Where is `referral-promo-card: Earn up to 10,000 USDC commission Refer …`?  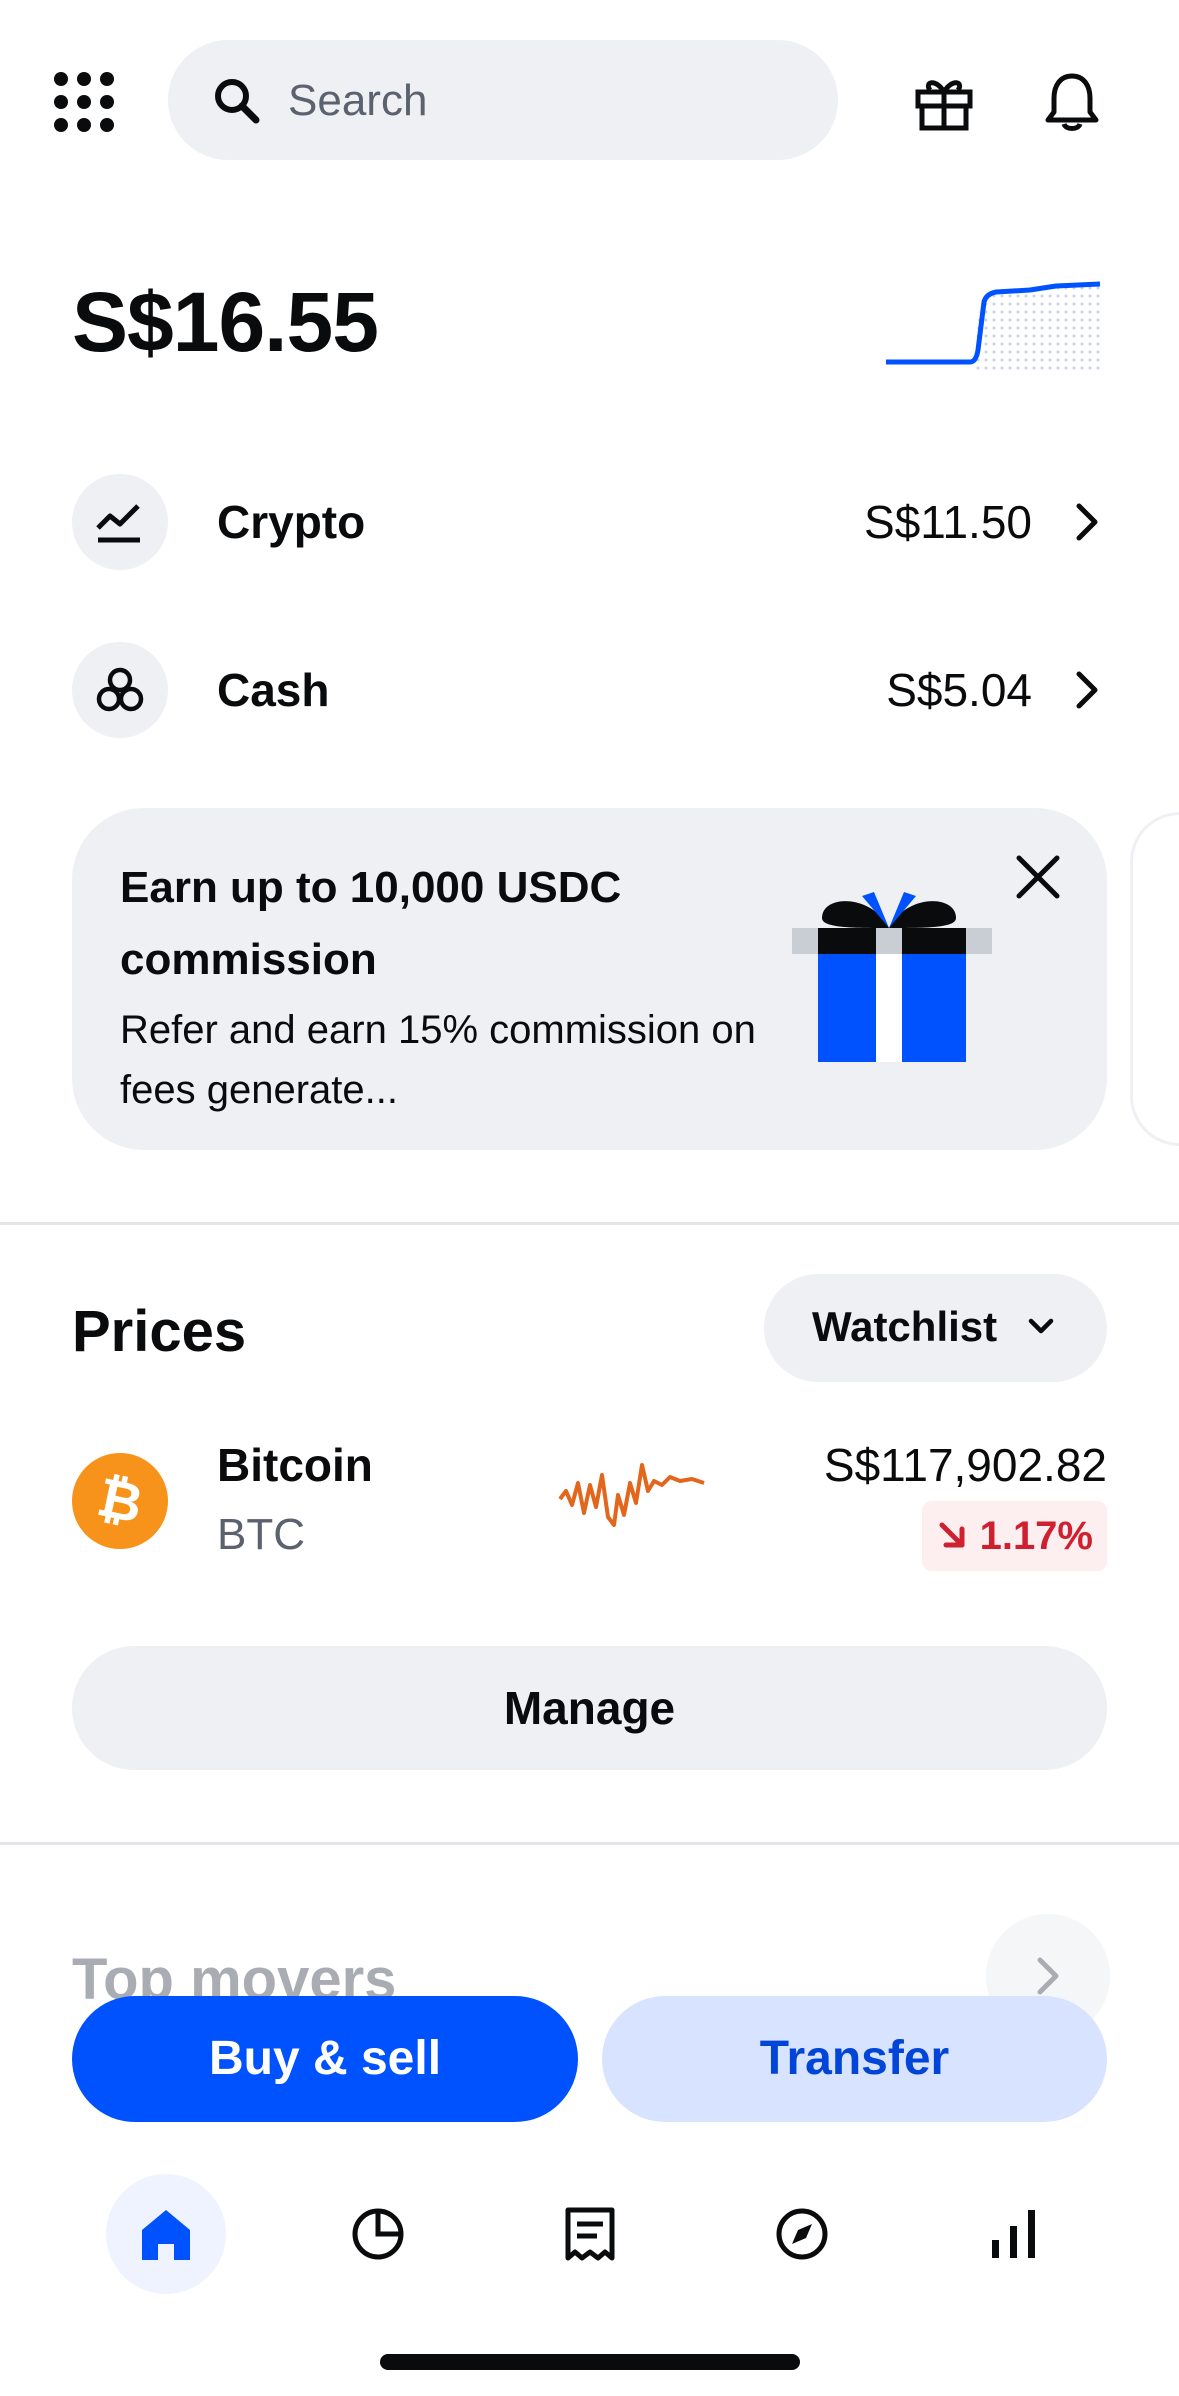 referral-promo-card: Earn up to 10,000 USDC commission Refer … is located at coordinates (589, 979).